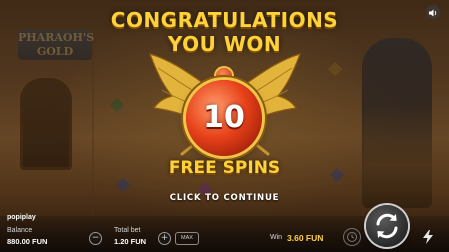 The image size is (449, 252). Describe the element at coordinates (224, 168) in the screenshot. I see `free-spins-label: FREE SPINS` at that location.